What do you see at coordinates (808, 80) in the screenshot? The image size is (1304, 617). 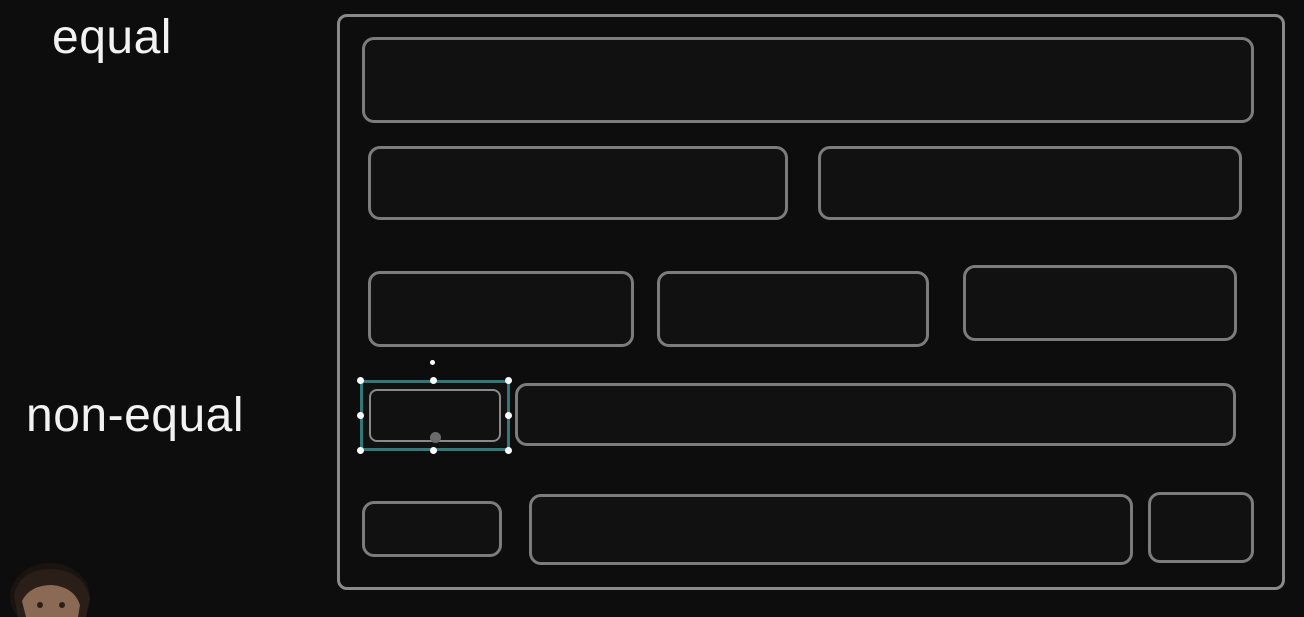 I see `row1-box` at bounding box center [808, 80].